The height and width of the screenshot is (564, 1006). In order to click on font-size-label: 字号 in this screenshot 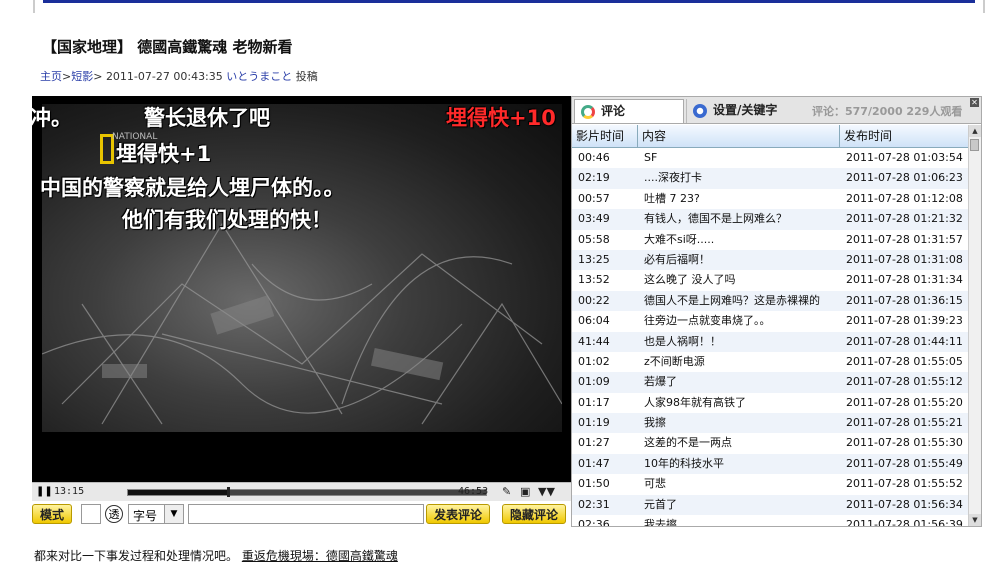, I will do `click(145, 516)`.